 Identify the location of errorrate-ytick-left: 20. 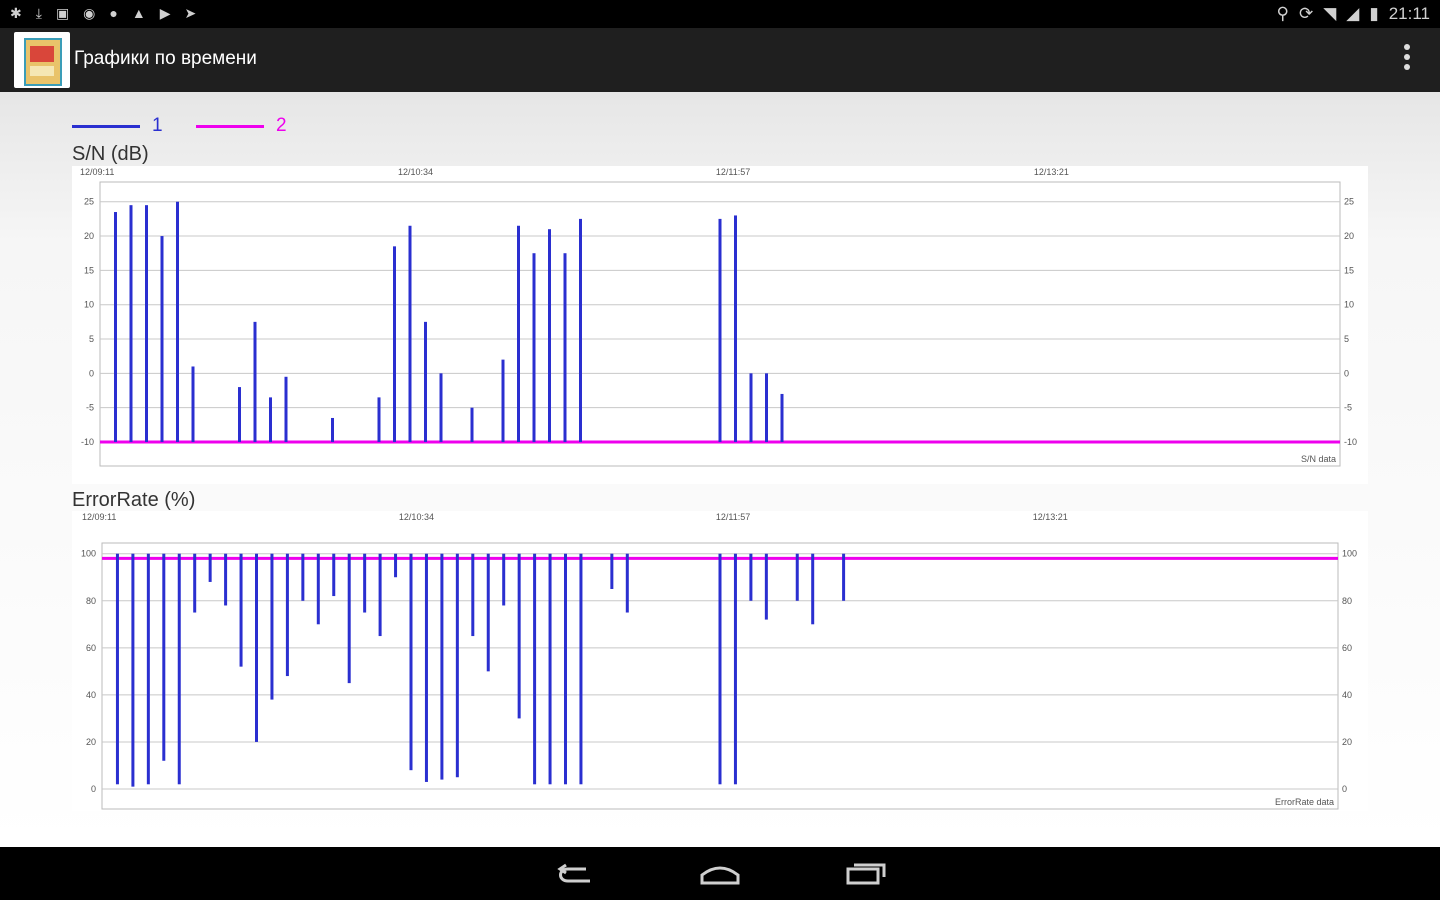
(91, 742).